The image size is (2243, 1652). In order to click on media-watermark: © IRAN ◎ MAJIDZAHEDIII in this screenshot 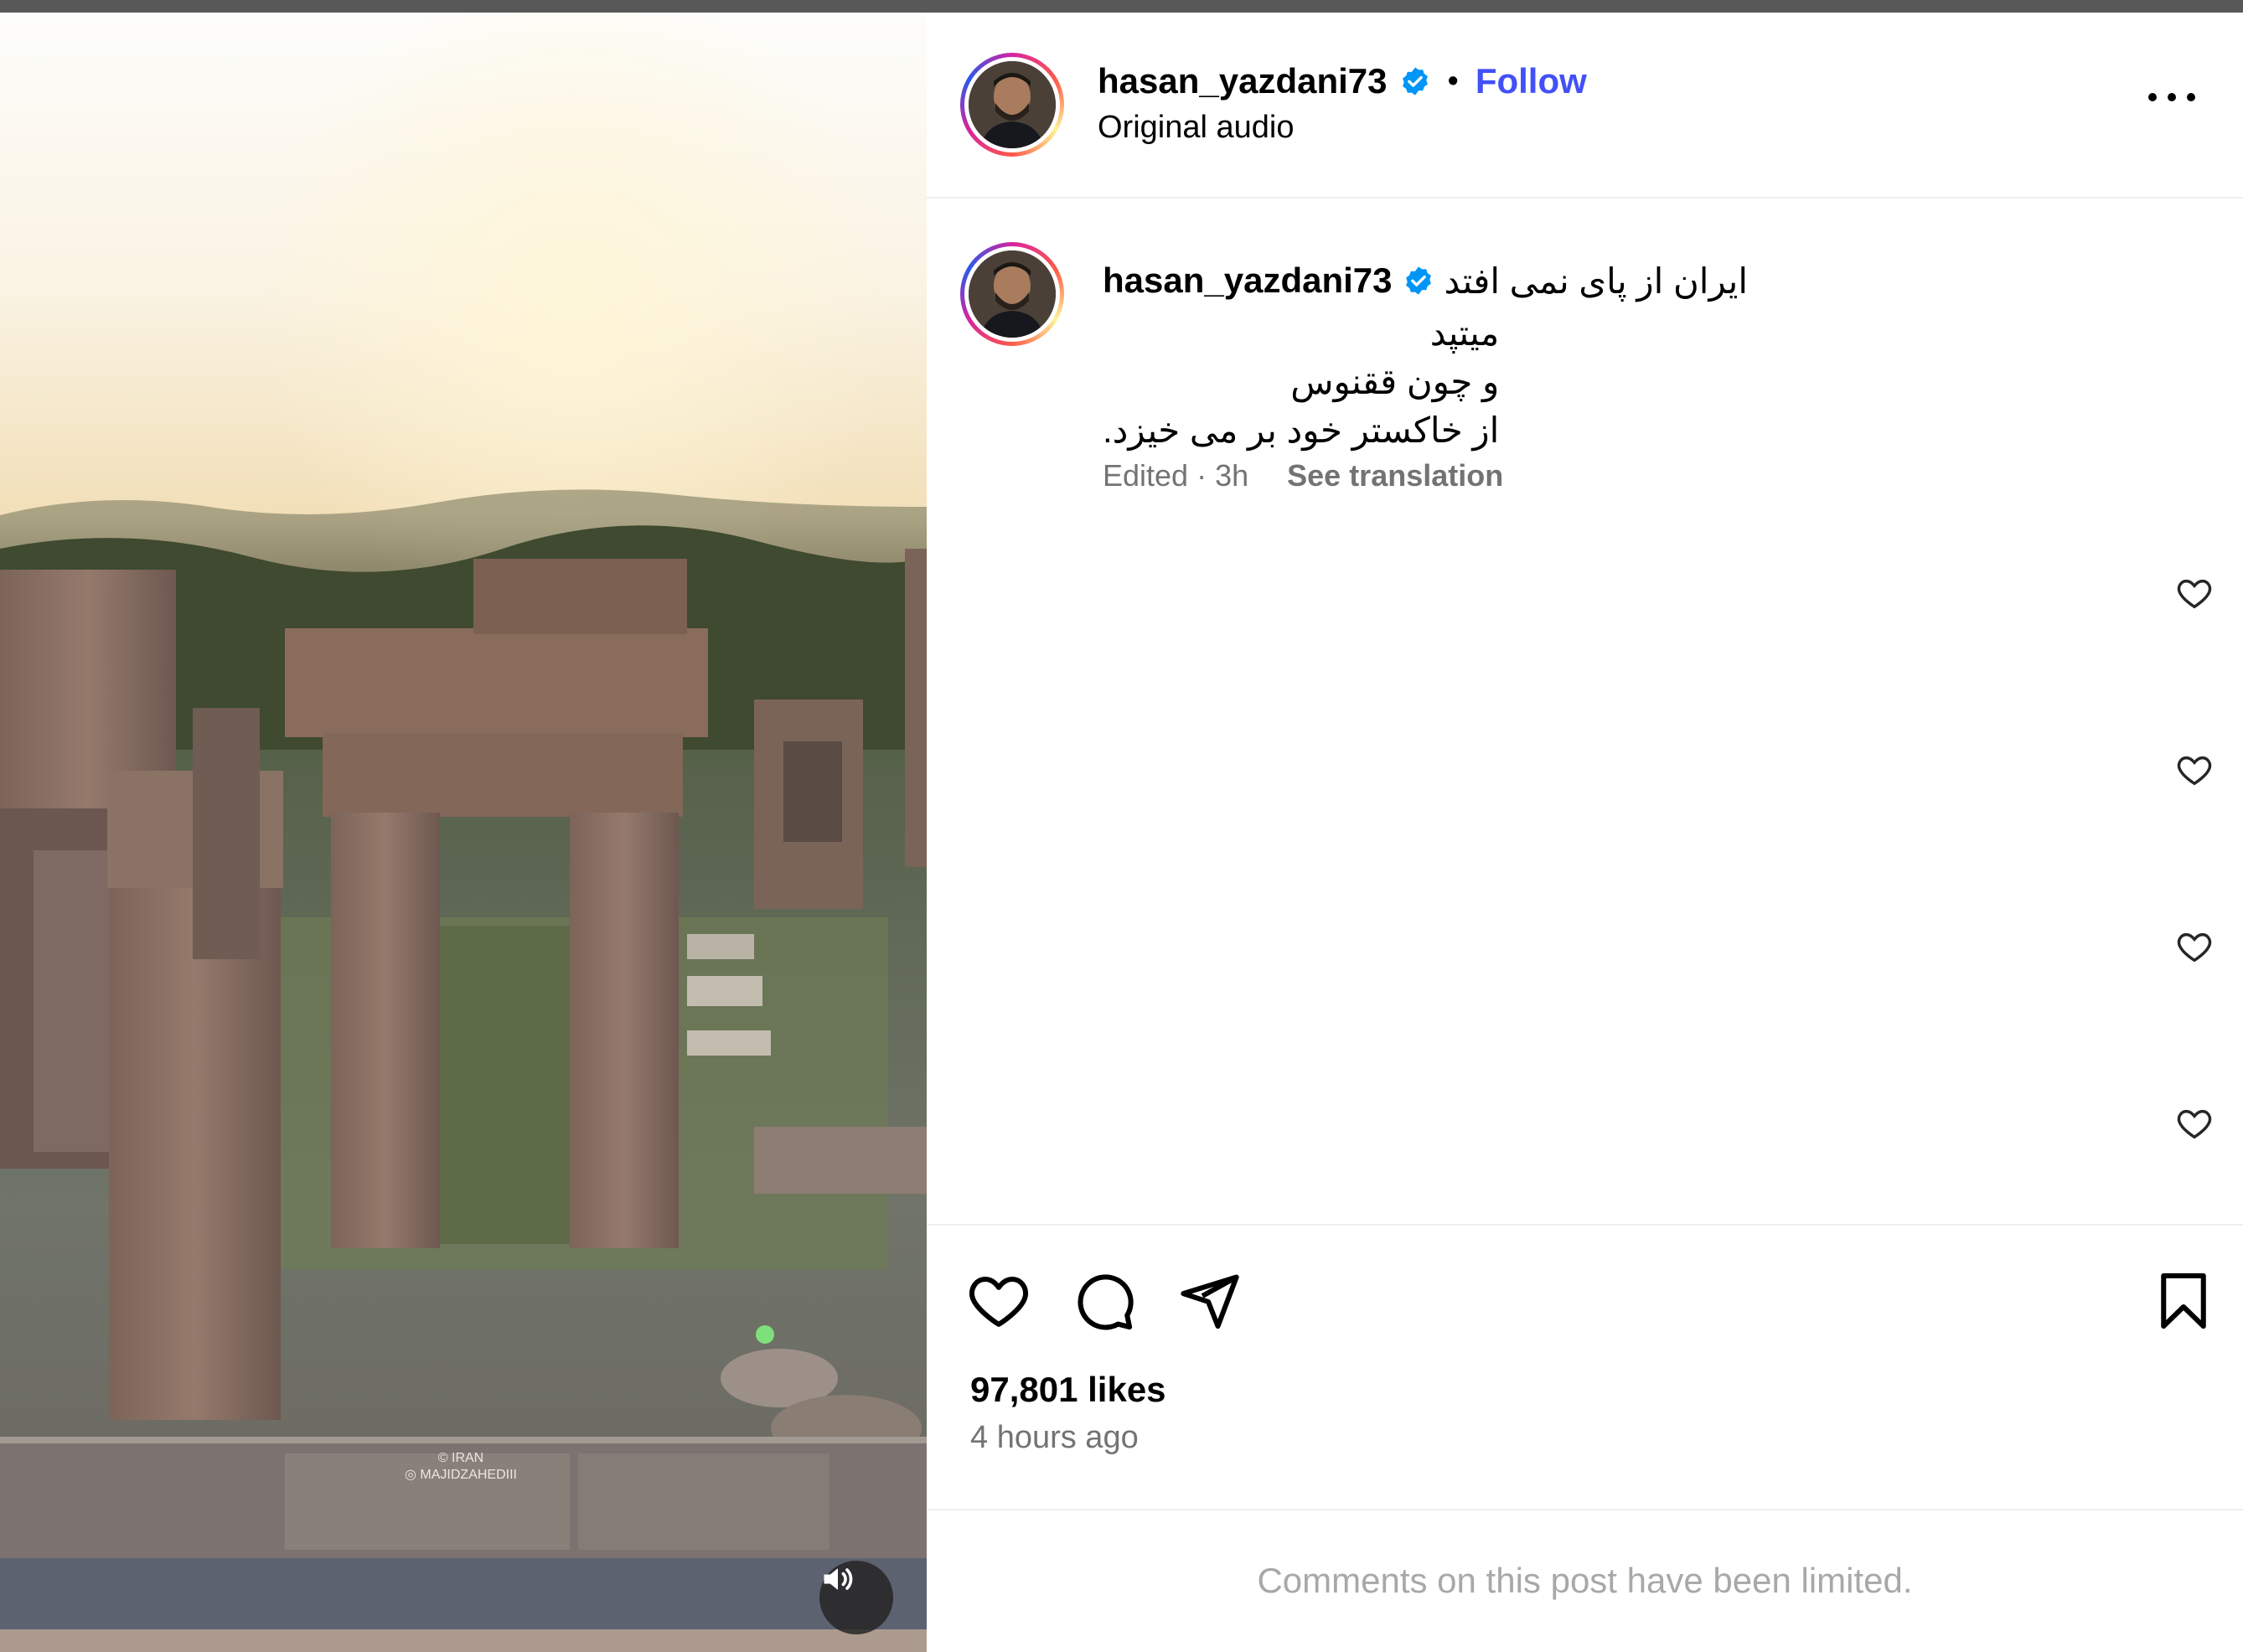, I will do `click(461, 1466)`.